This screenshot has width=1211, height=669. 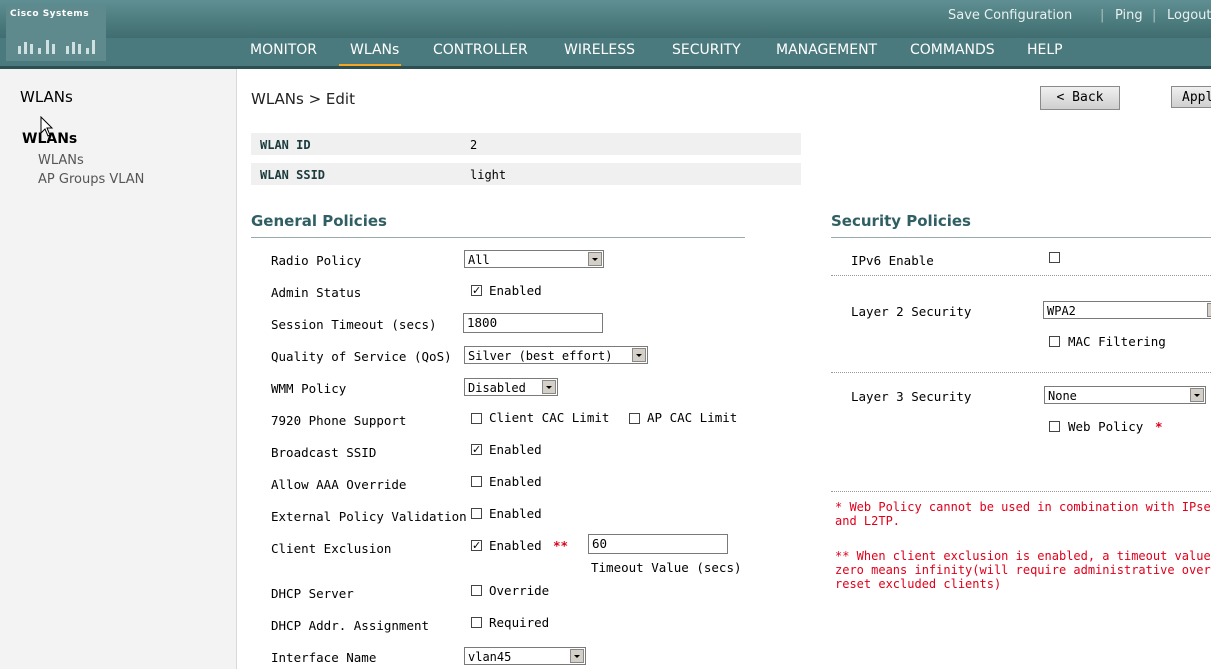 What do you see at coordinates (361, 356) in the screenshot?
I see `qos-label: Quality of Service (QoS)` at bounding box center [361, 356].